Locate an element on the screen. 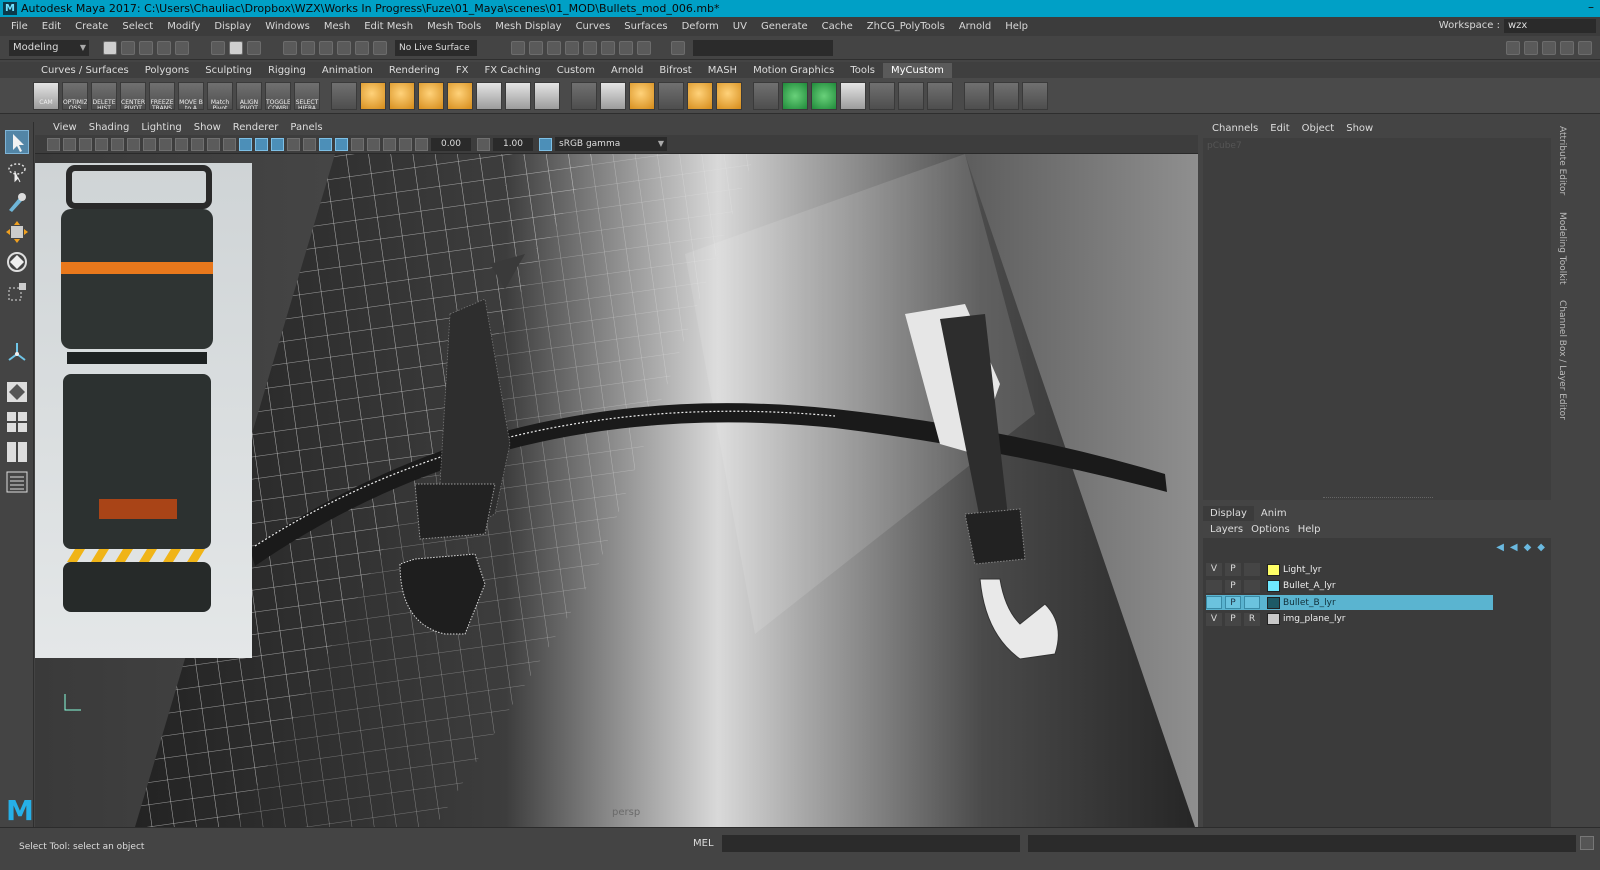  motion-blur-icon is located at coordinates (357, 144).